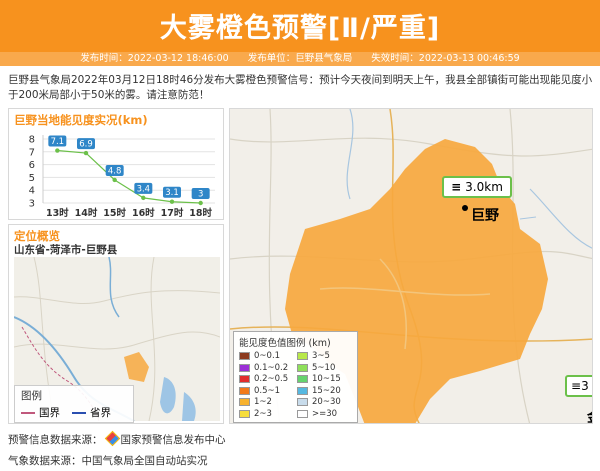 The image size is (600, 471). Describe the element at coordinates (271, 379) in the screenshot. I see `legend-label: 0.2~0.5` at that location.